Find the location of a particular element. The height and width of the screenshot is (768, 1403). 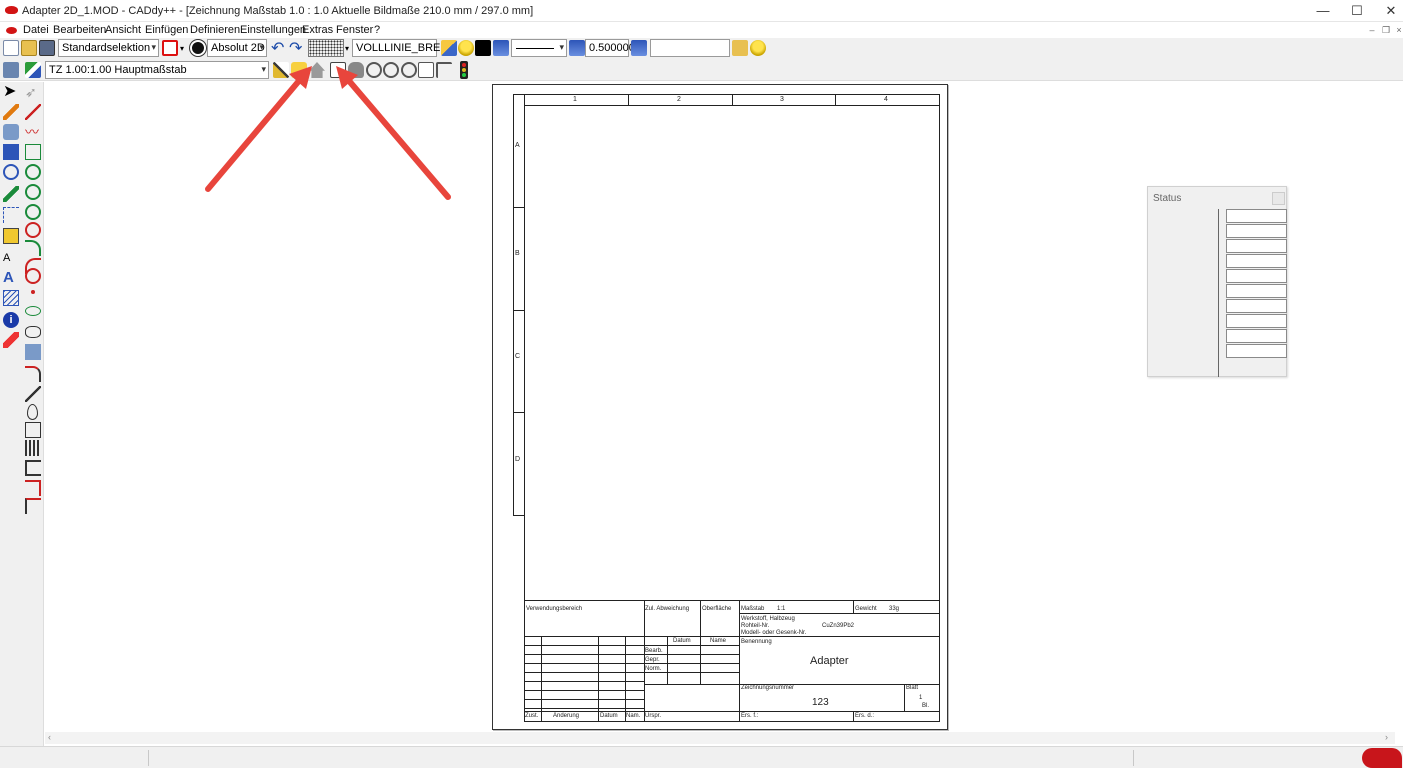

filter-dropdown-icon: ▾ is located at coordinates (182, 48).